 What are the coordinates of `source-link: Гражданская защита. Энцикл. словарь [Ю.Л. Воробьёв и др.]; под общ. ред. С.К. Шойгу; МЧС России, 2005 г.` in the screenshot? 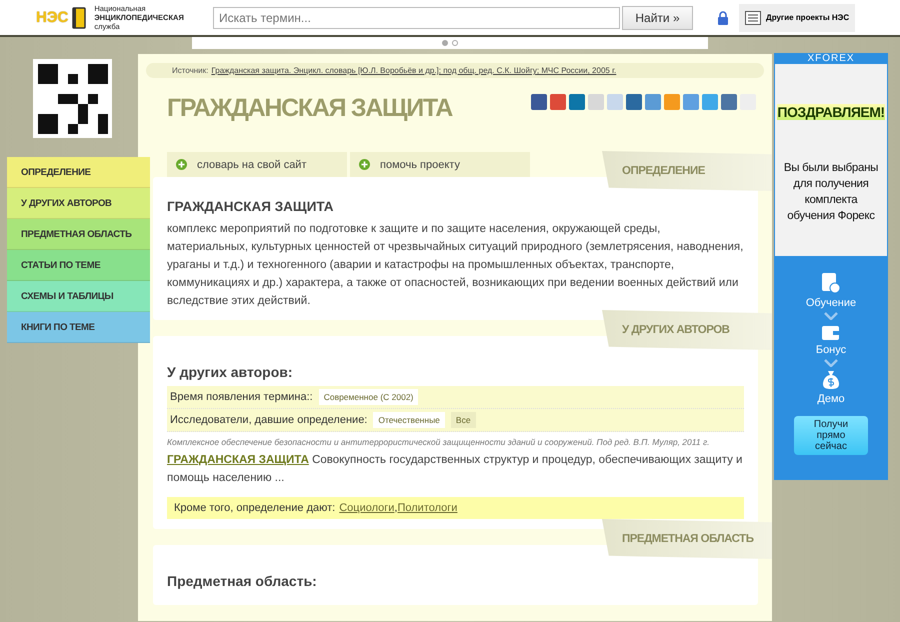 It's located at (413, 70).